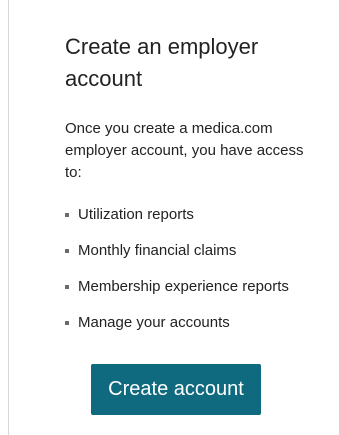 The height and width of the screenshot is (435, 339). I want to click on create-account-button: Create account, so click(176, 389).